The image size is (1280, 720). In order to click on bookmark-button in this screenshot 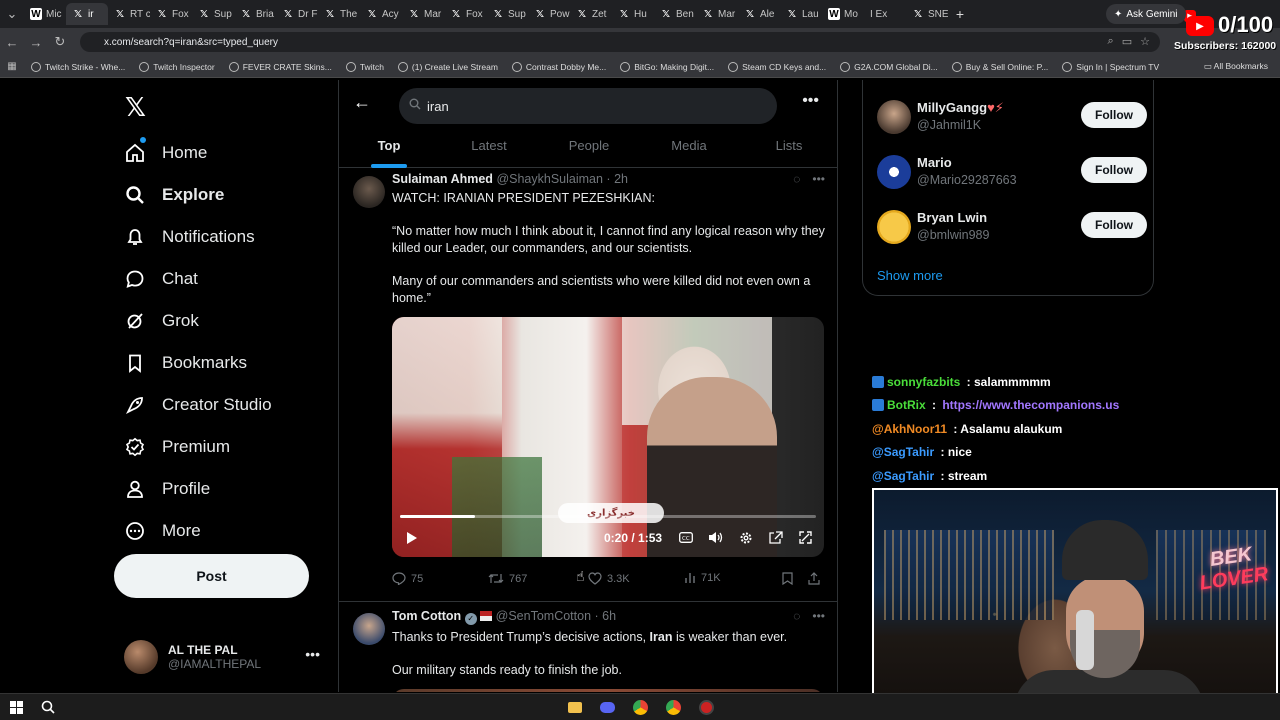, I will do `click(787, 578)`.